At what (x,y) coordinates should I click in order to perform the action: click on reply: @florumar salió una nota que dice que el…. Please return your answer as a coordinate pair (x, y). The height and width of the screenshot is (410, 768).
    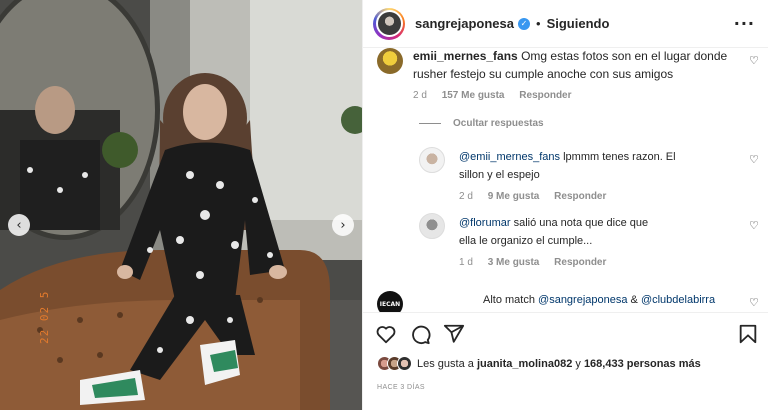
    Looking at the image, I should click on (601, 232).